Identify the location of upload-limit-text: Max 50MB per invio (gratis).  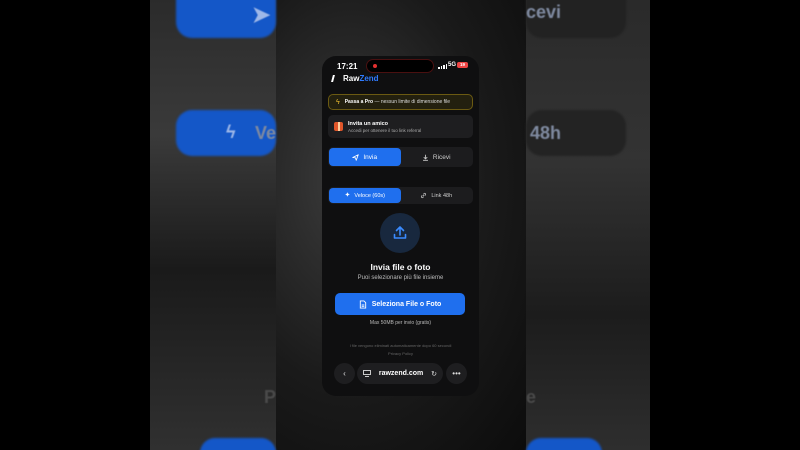
(400, 323).